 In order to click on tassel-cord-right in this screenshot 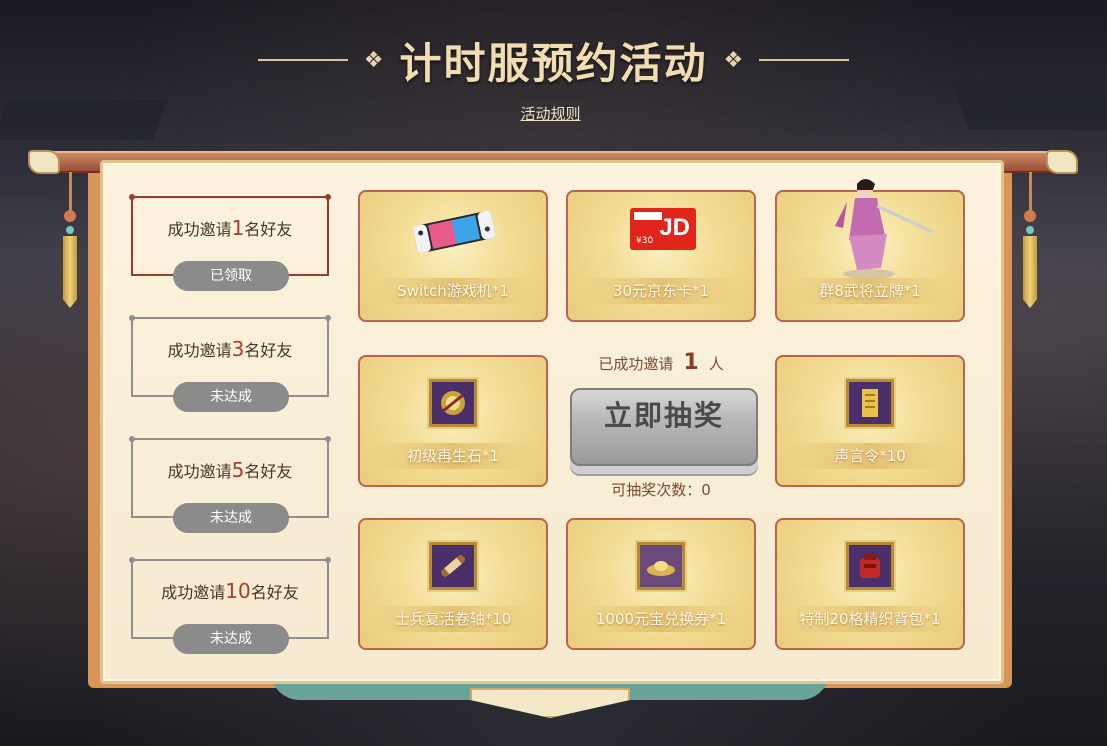, I will do `click(1030, 192)`.